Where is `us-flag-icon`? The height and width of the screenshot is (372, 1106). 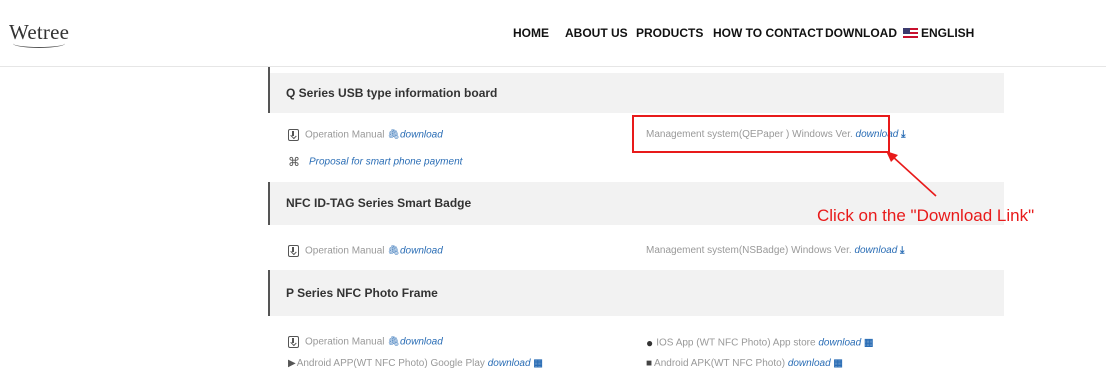 us-flag-icon is located at coordinates (910, 33).